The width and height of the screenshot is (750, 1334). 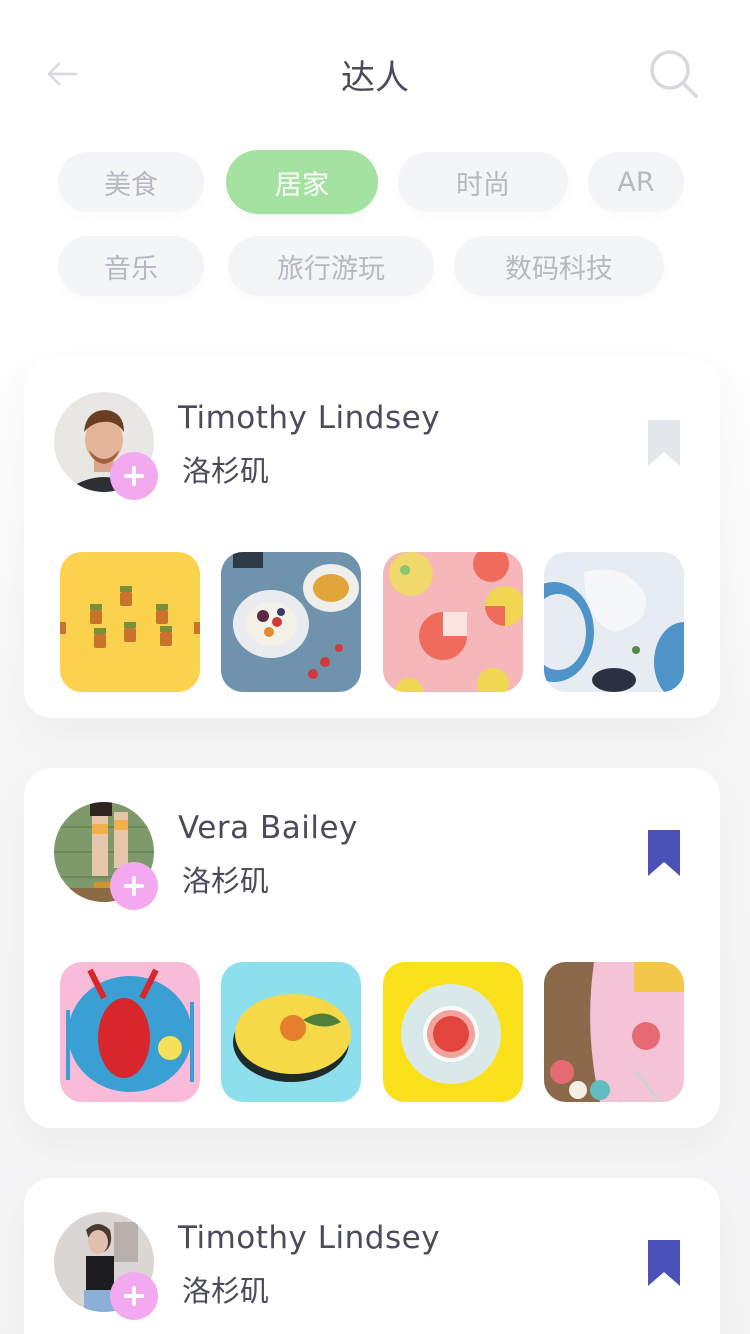 I want to click on header: 达人, so click(x=375, y=75).